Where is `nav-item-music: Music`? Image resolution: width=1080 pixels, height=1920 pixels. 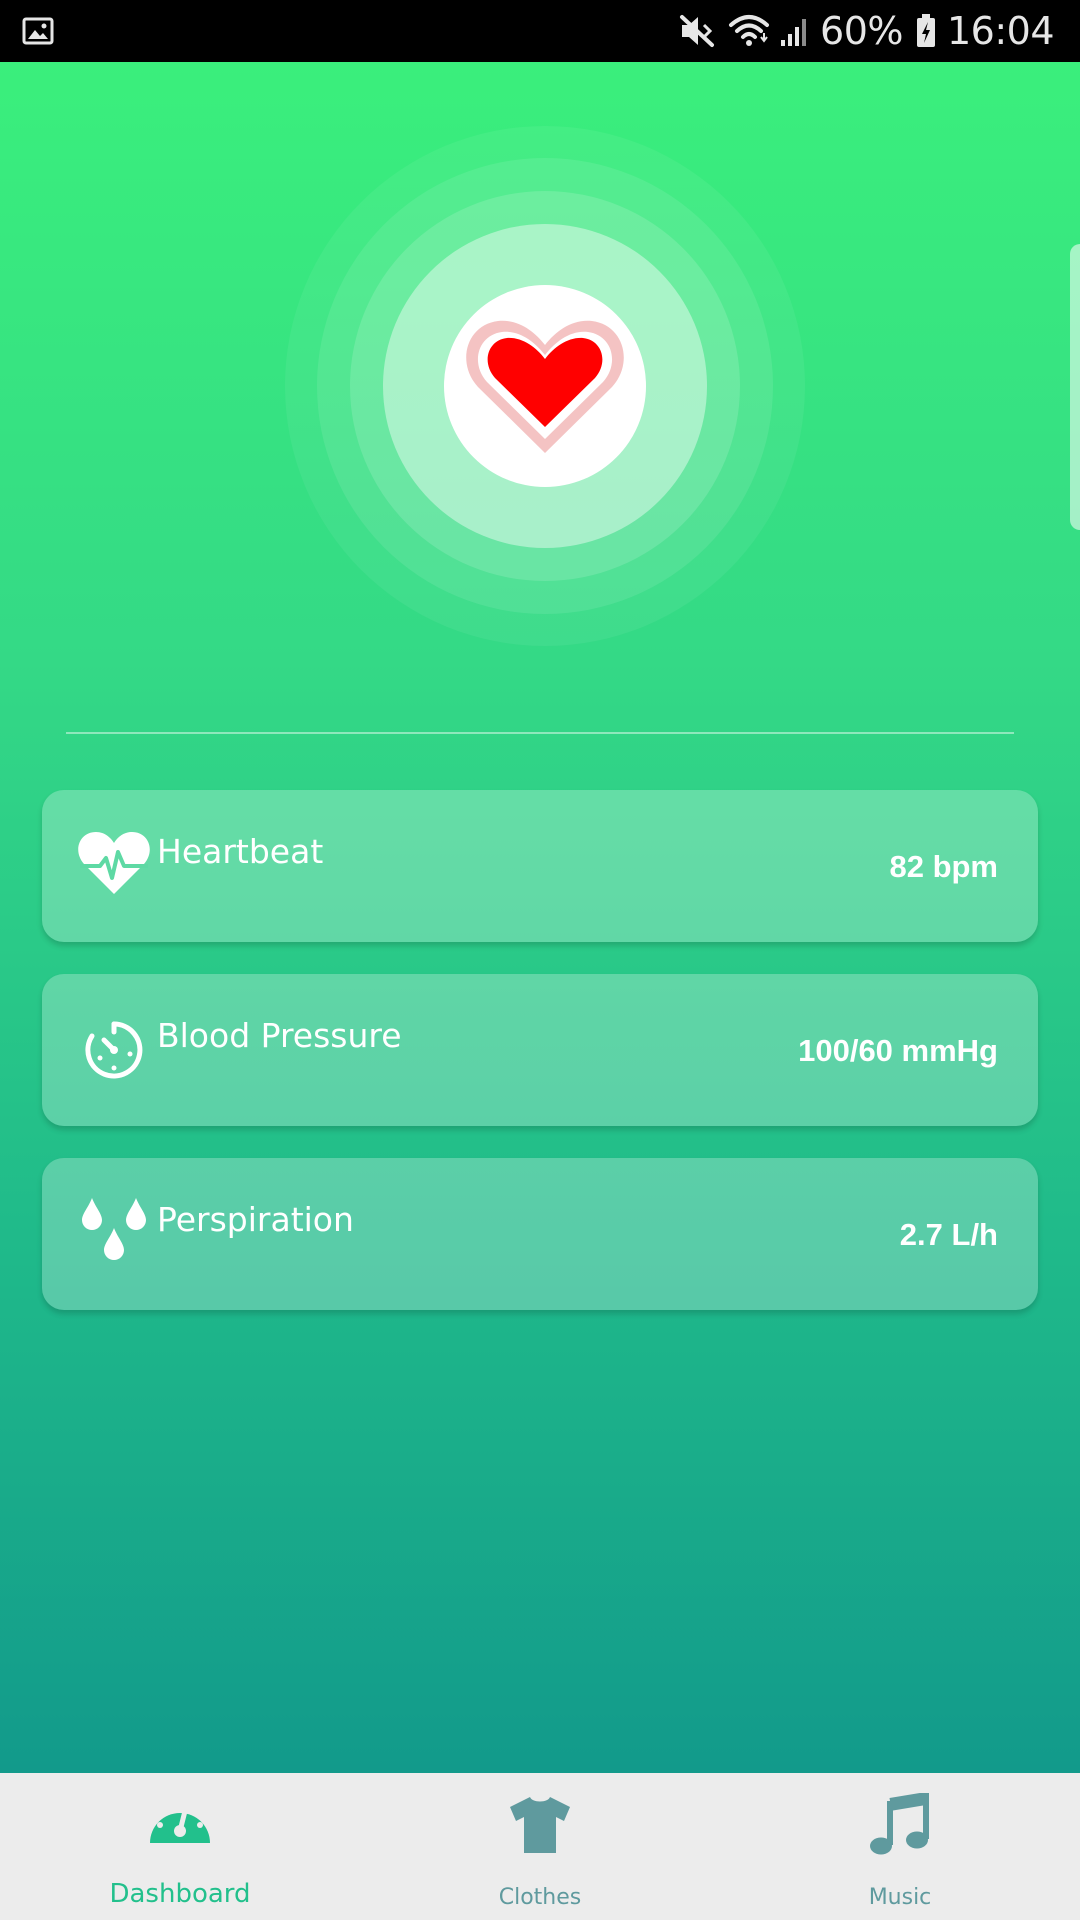
nav-item-music: Music is located at coordinates (900, 1846).